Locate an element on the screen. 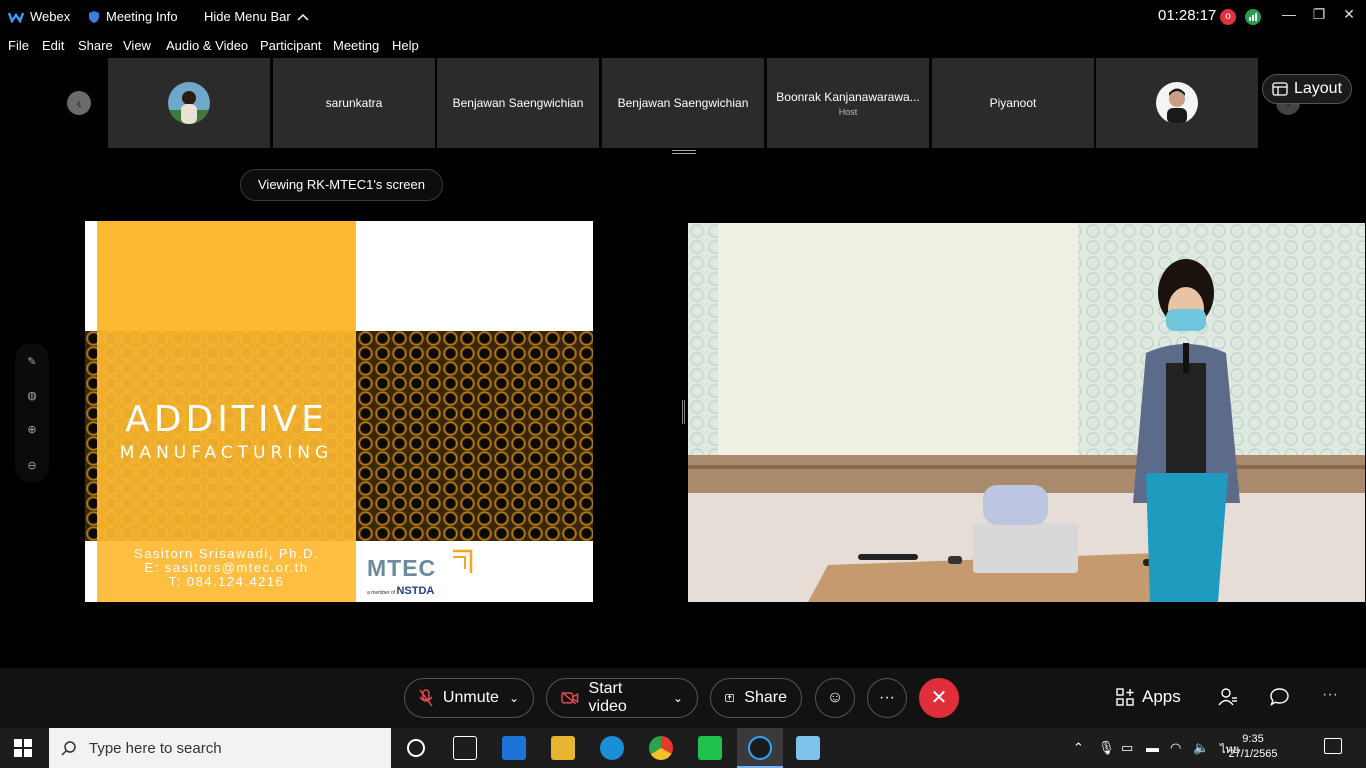 This screenshot has width=1366, height=768. participant-tile: Boonrak Kanjanawarawa... Host is located at coordinates (848, 103).